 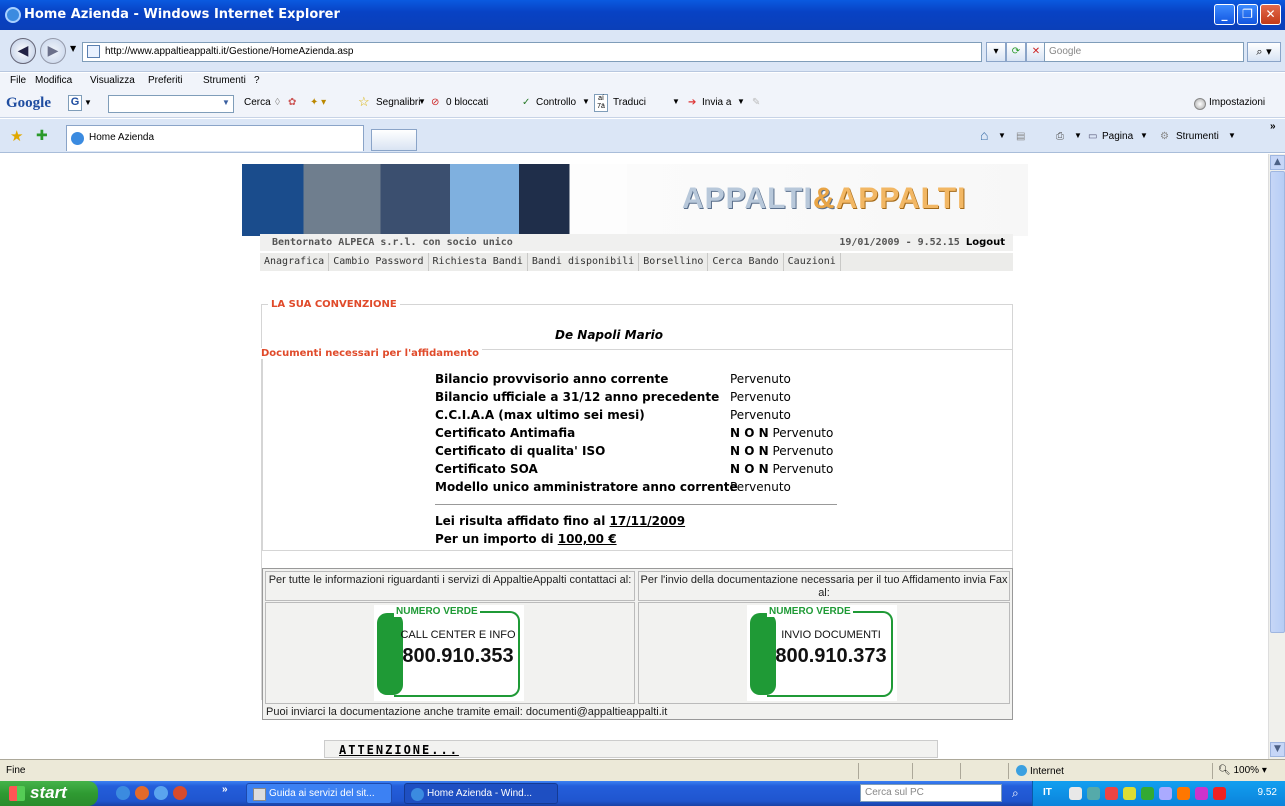 What do you see at coordinates (1247, 14) in the screenshot?
I see `maximize-button: ❐` at bounding box center [1247, 14].